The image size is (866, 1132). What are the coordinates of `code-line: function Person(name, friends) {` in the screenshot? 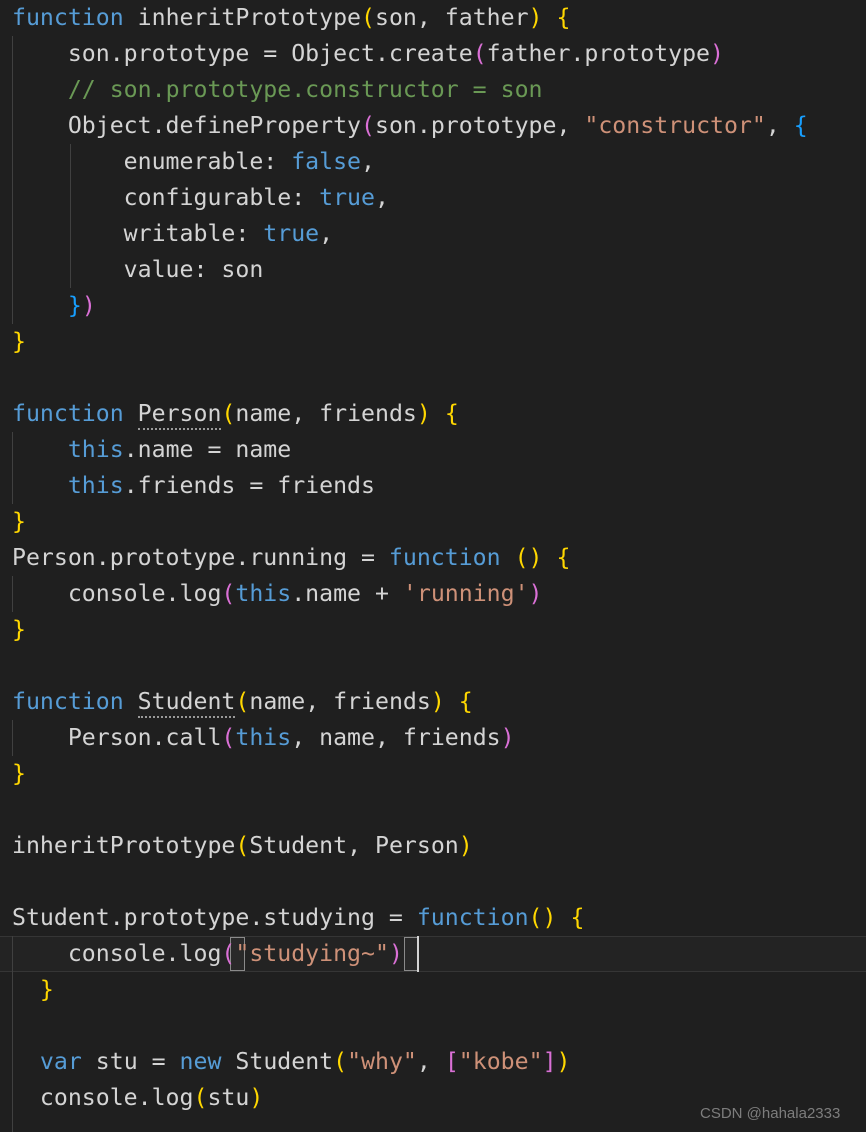 It's located at (433, 414).